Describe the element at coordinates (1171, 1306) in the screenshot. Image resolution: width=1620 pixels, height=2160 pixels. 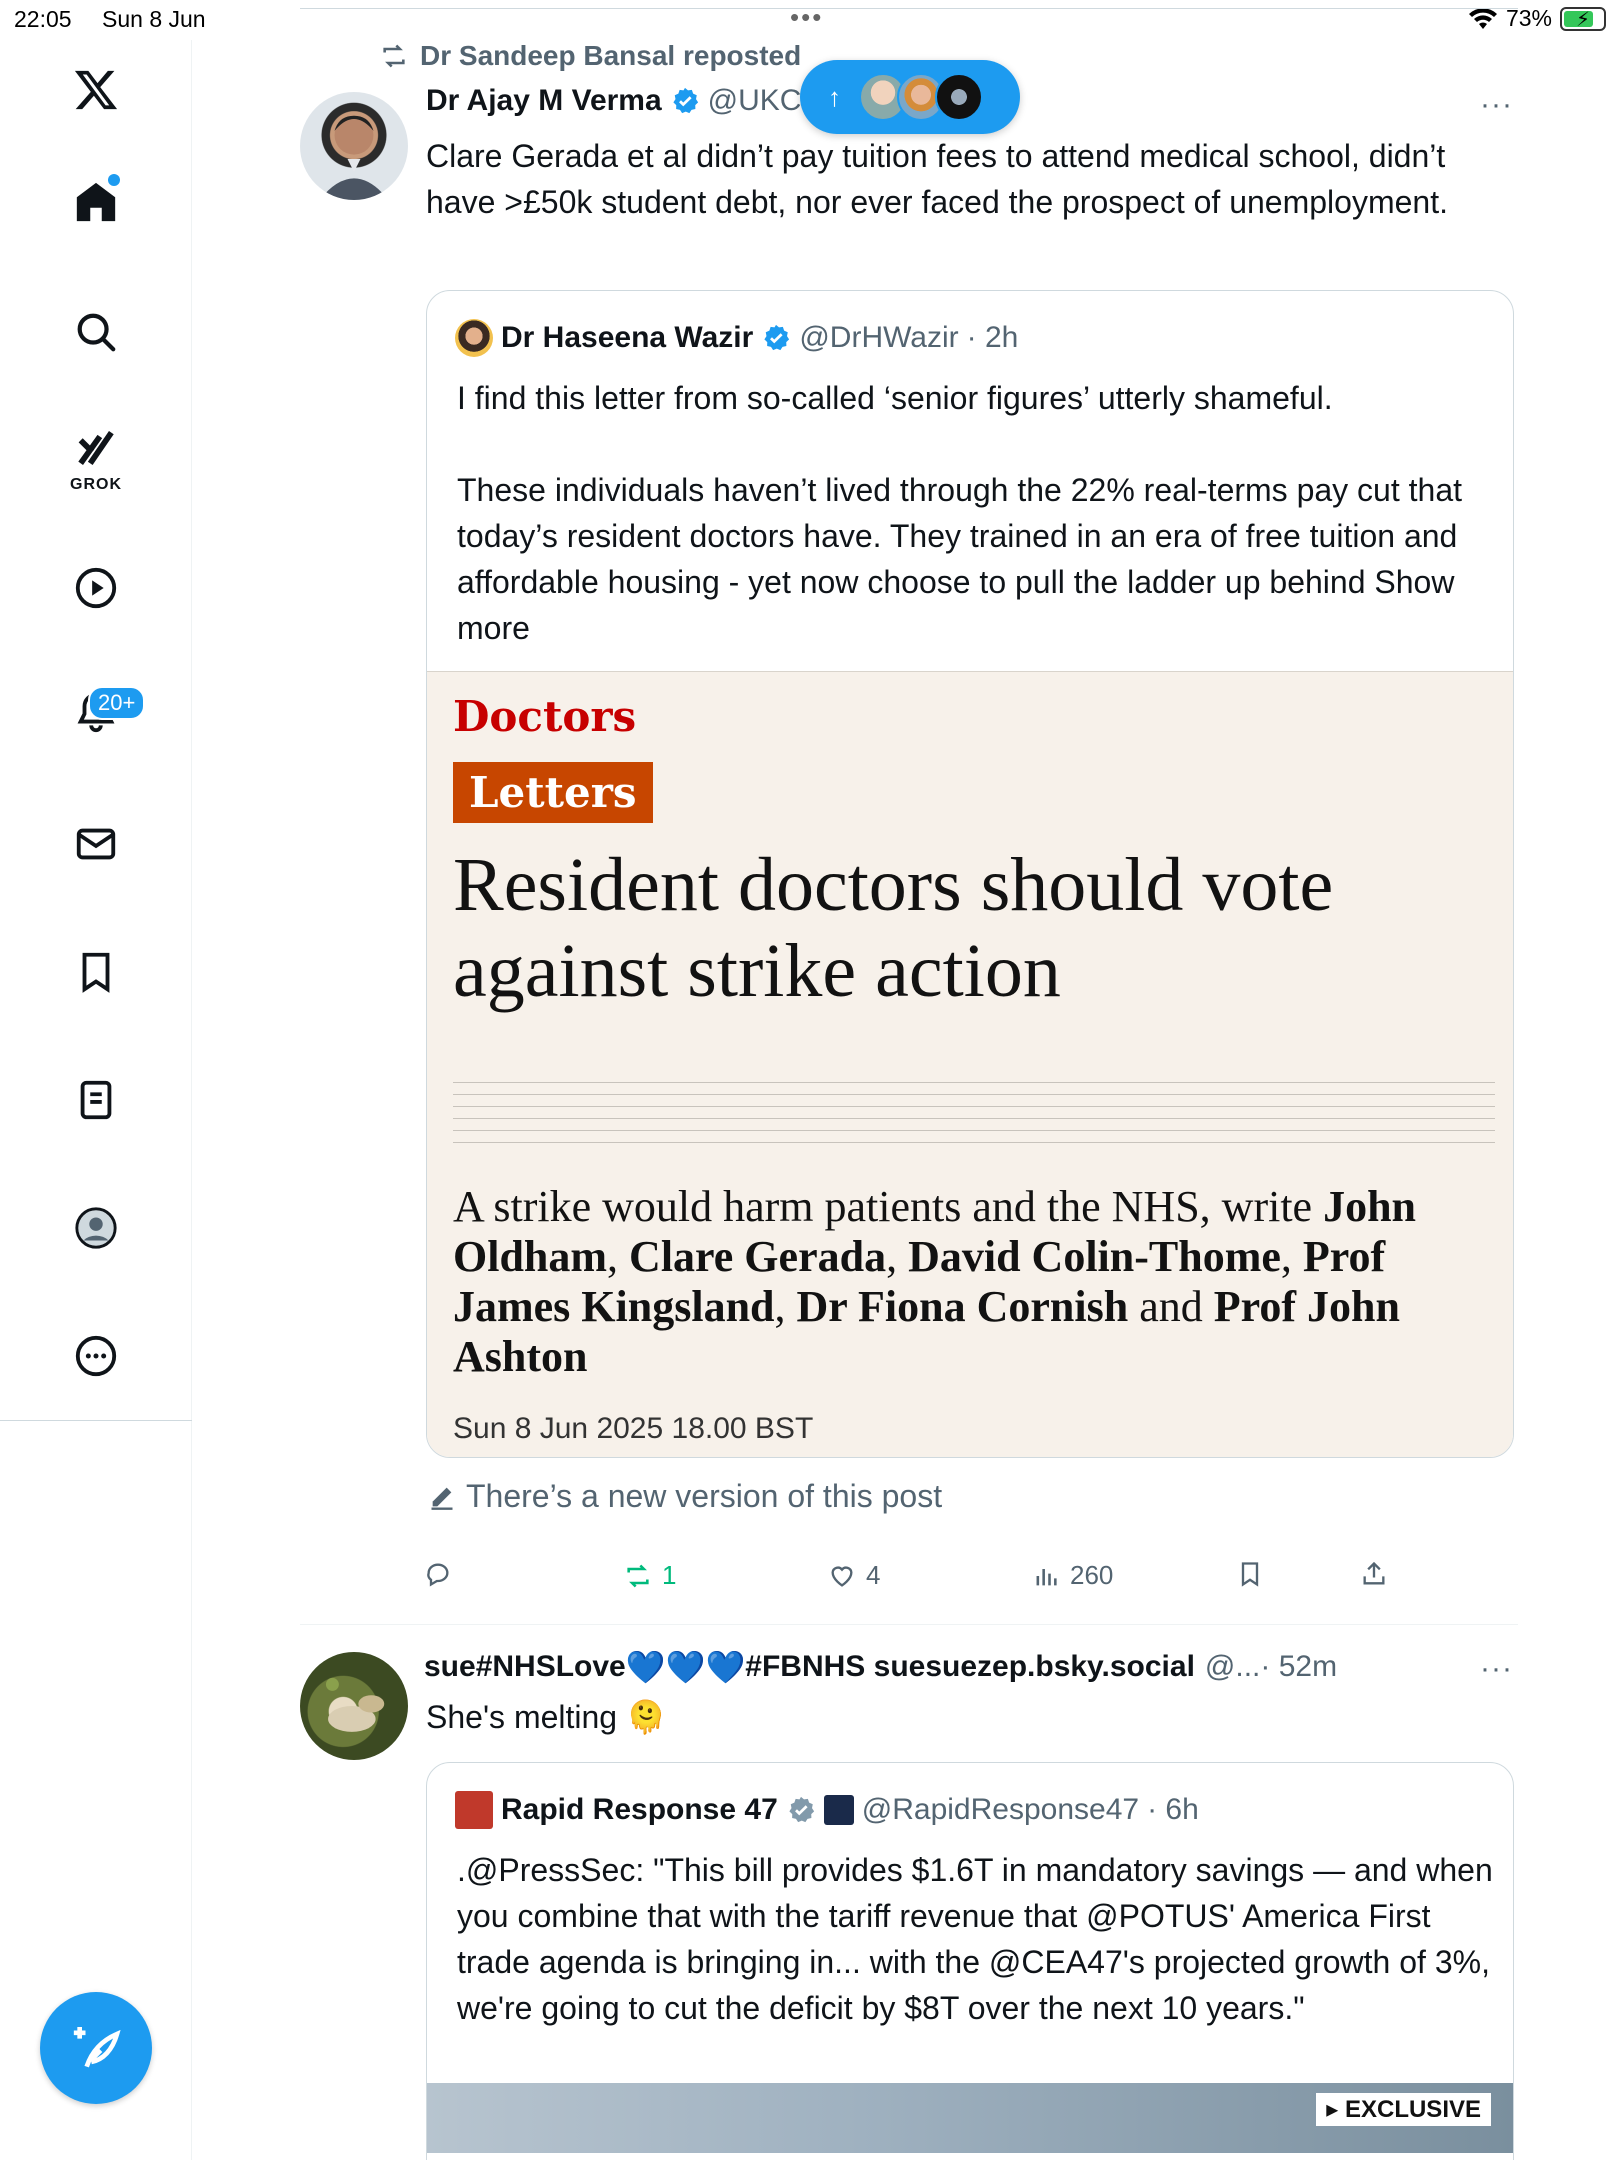
I see `joiner: and` at that location.